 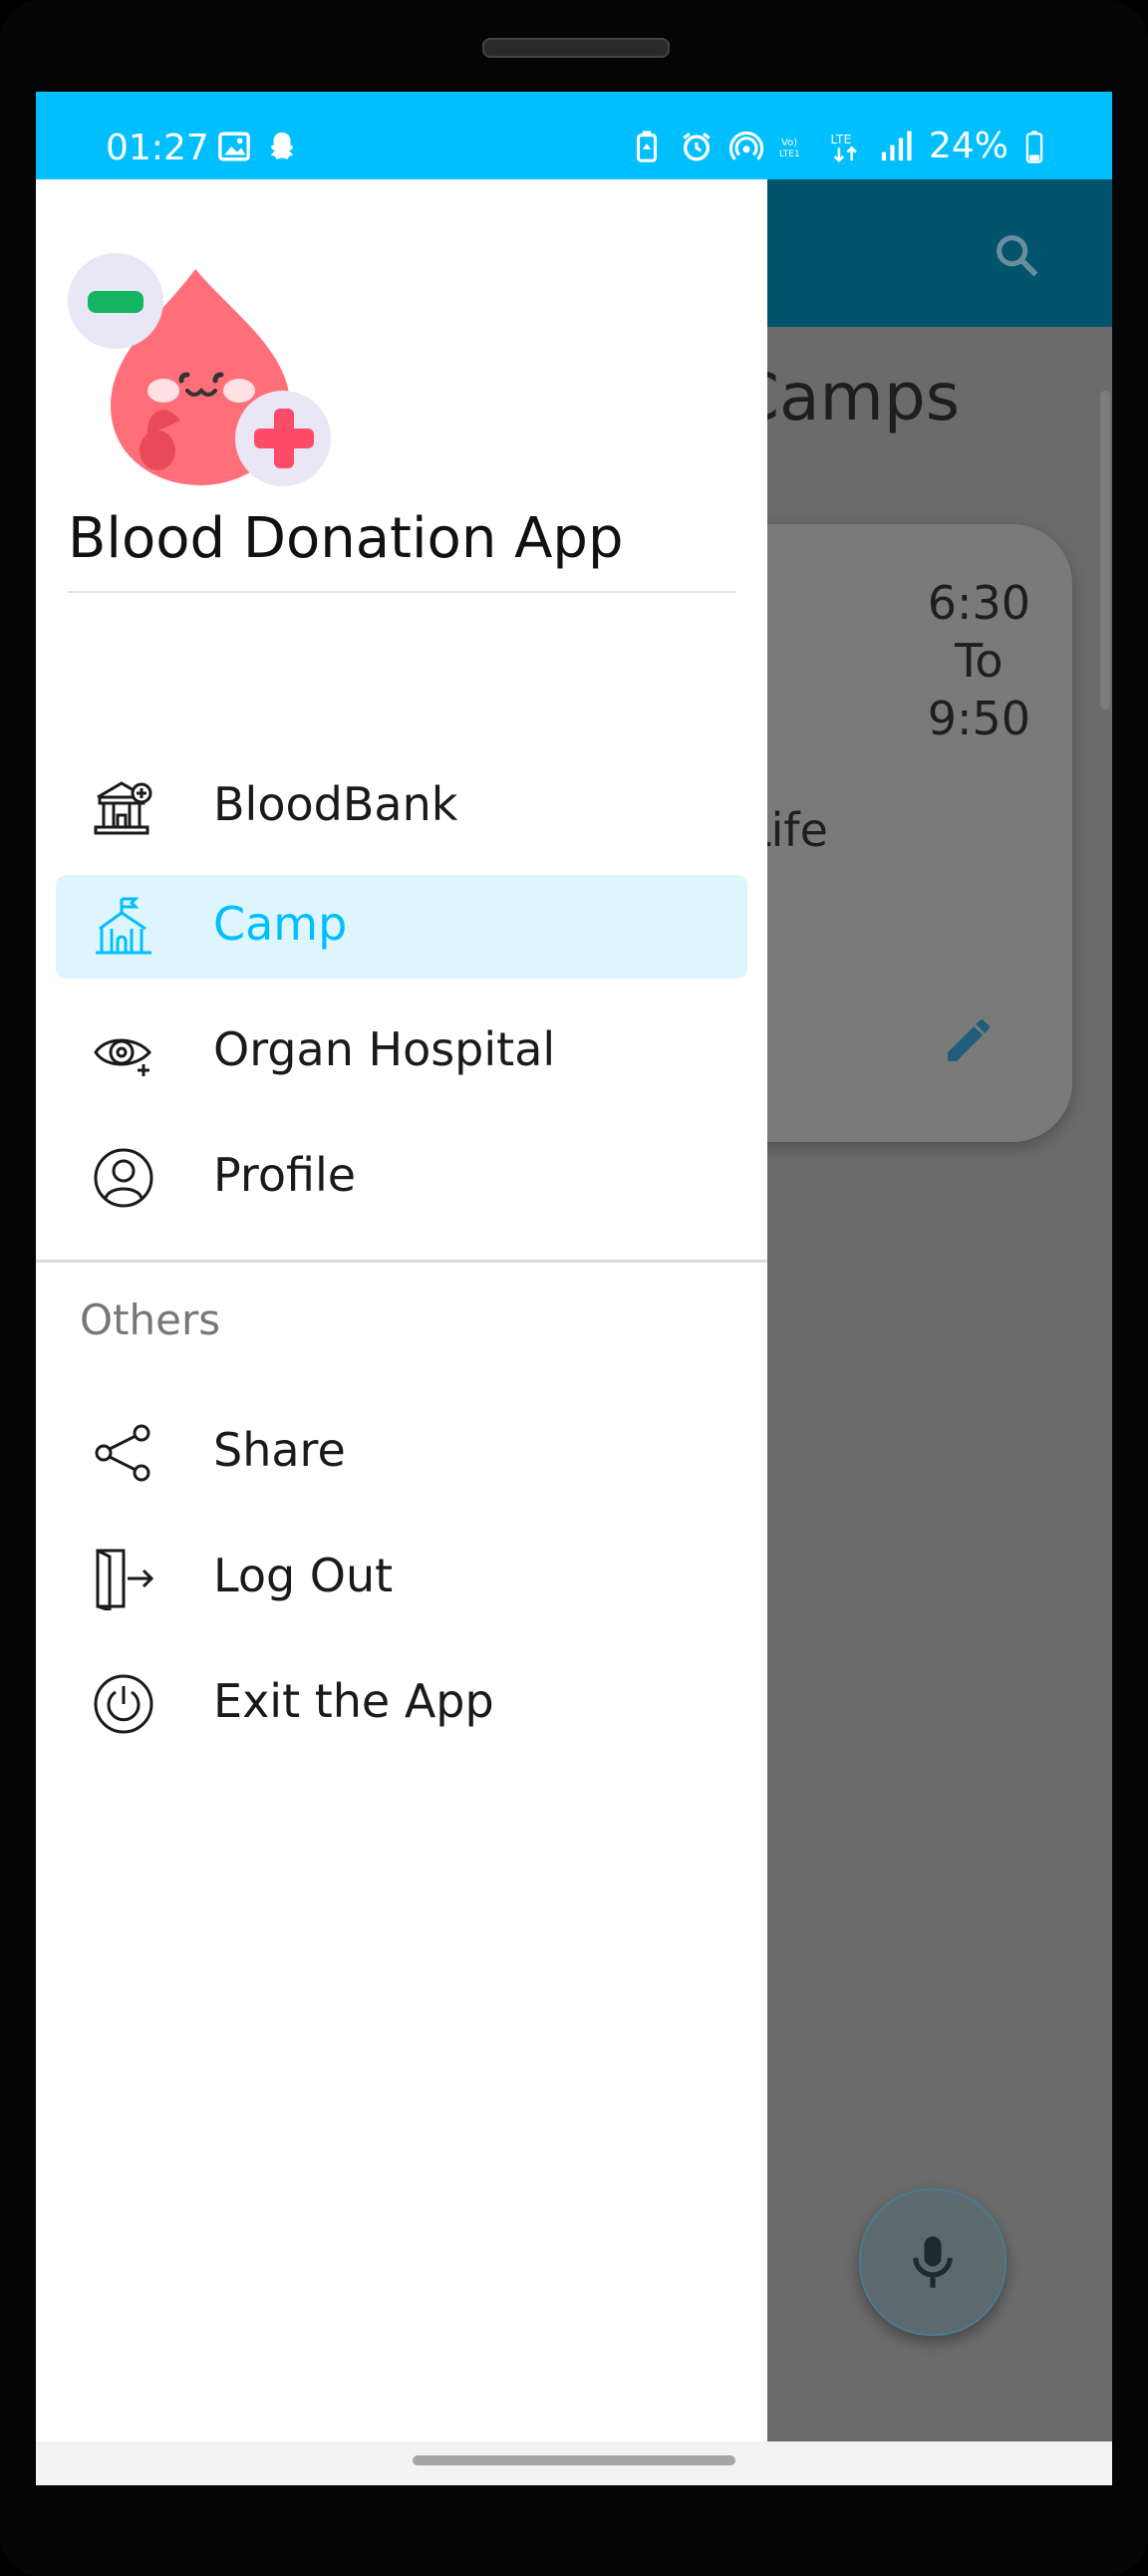 What do you see at coordinates (789, 143) in the screenshot?
I see `svg-text: Vo)` at bounding box center [789, 143].